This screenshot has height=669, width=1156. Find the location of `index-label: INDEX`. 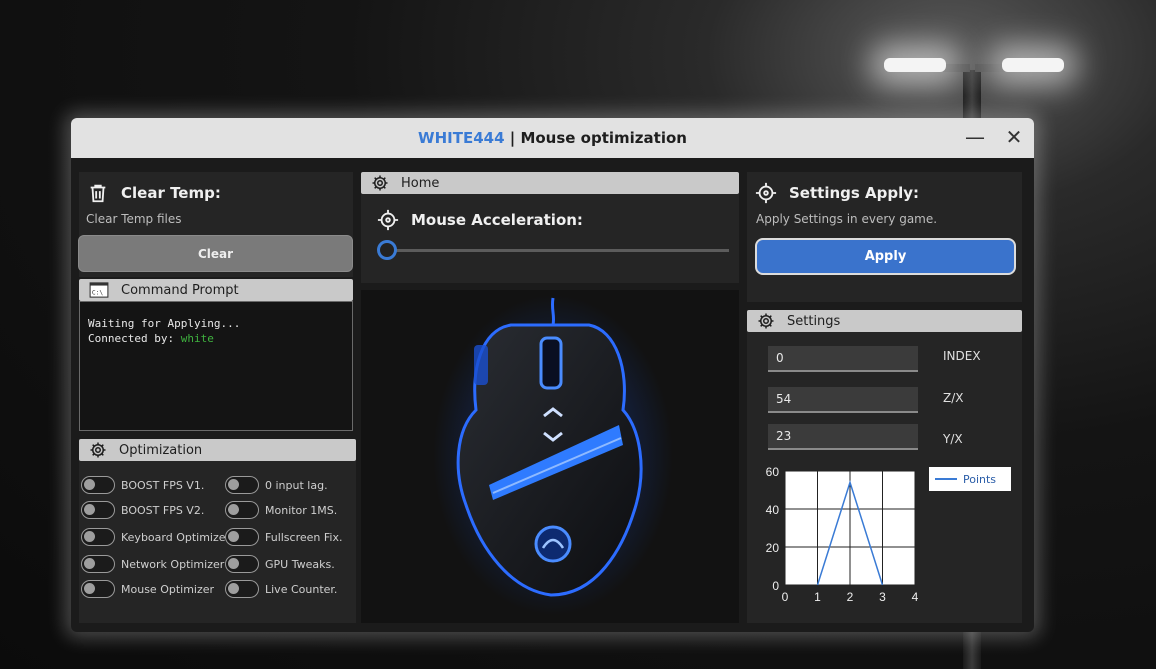

index-label: INDEX is located at coordinates (962, 356).